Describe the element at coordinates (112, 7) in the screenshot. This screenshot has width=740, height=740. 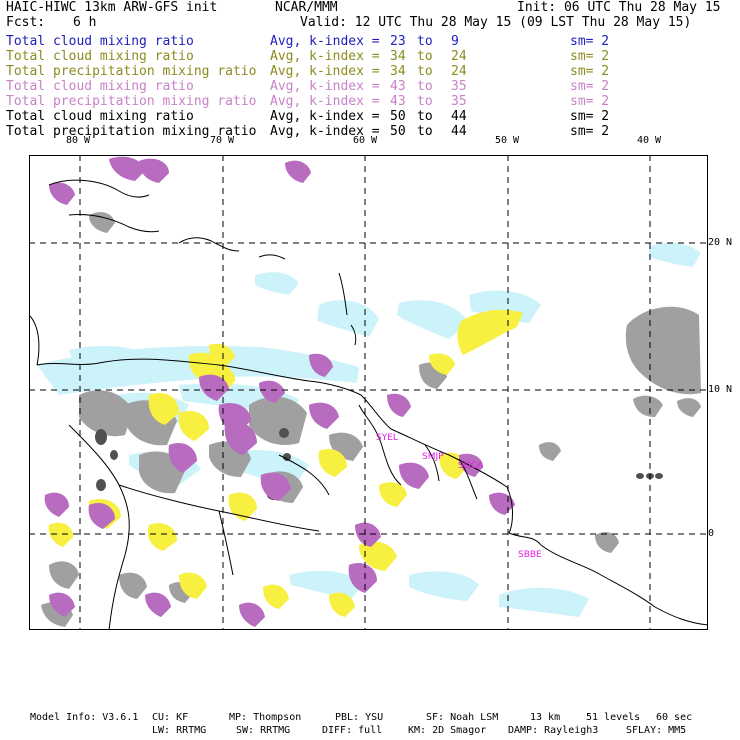
I see `model-title: HAIC-HIWC 13km ARW-GFS init` at that location.